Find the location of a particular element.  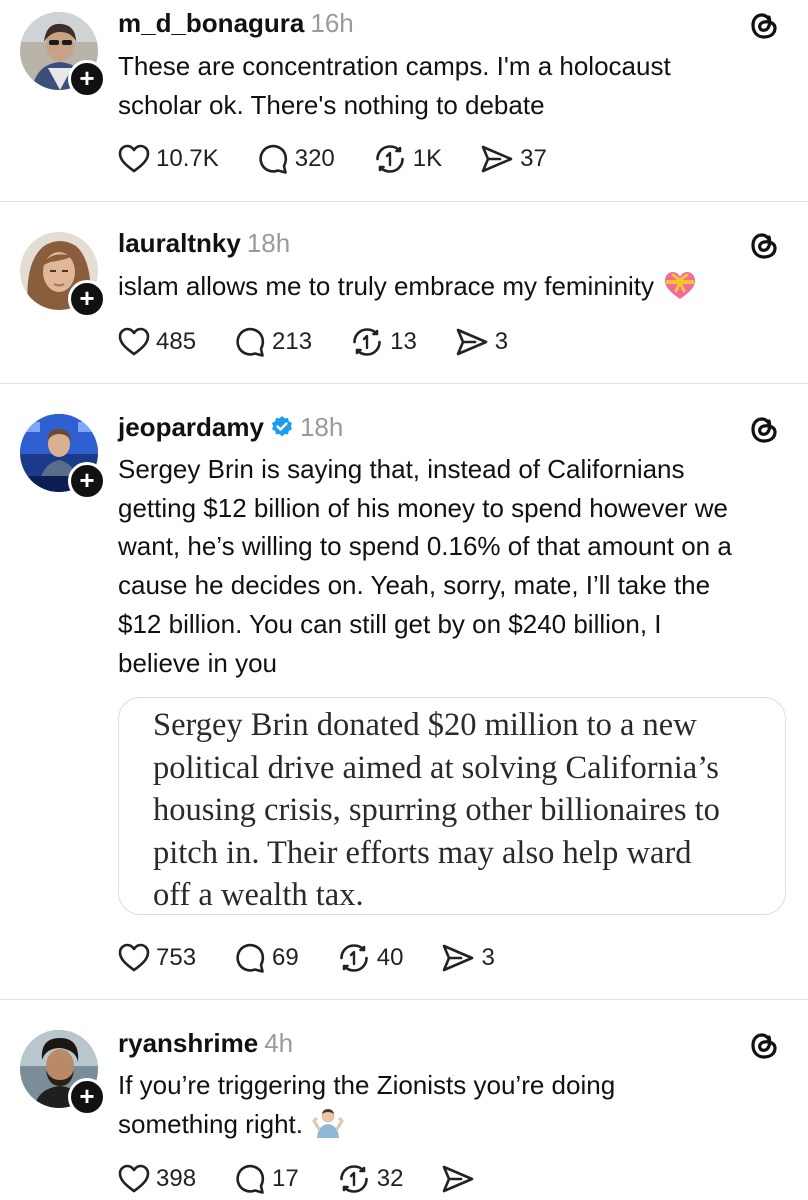

reply-count: 320 is located at coordinates (314, 158).